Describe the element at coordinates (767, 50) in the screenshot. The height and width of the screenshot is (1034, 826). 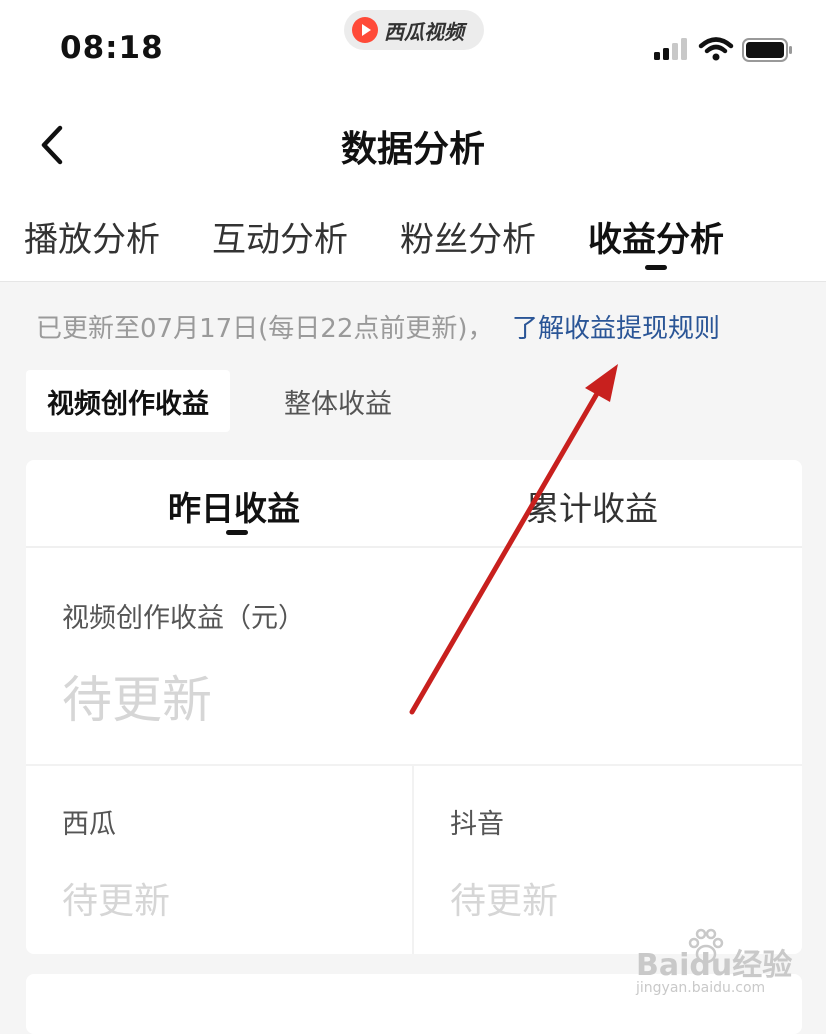
I see `battery-icon` at that location.